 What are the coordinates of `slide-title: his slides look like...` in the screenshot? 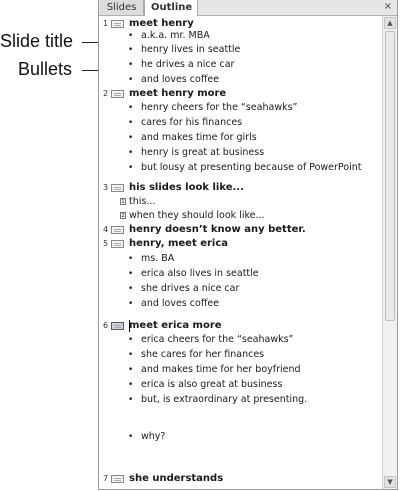 It's located at (186, 188).